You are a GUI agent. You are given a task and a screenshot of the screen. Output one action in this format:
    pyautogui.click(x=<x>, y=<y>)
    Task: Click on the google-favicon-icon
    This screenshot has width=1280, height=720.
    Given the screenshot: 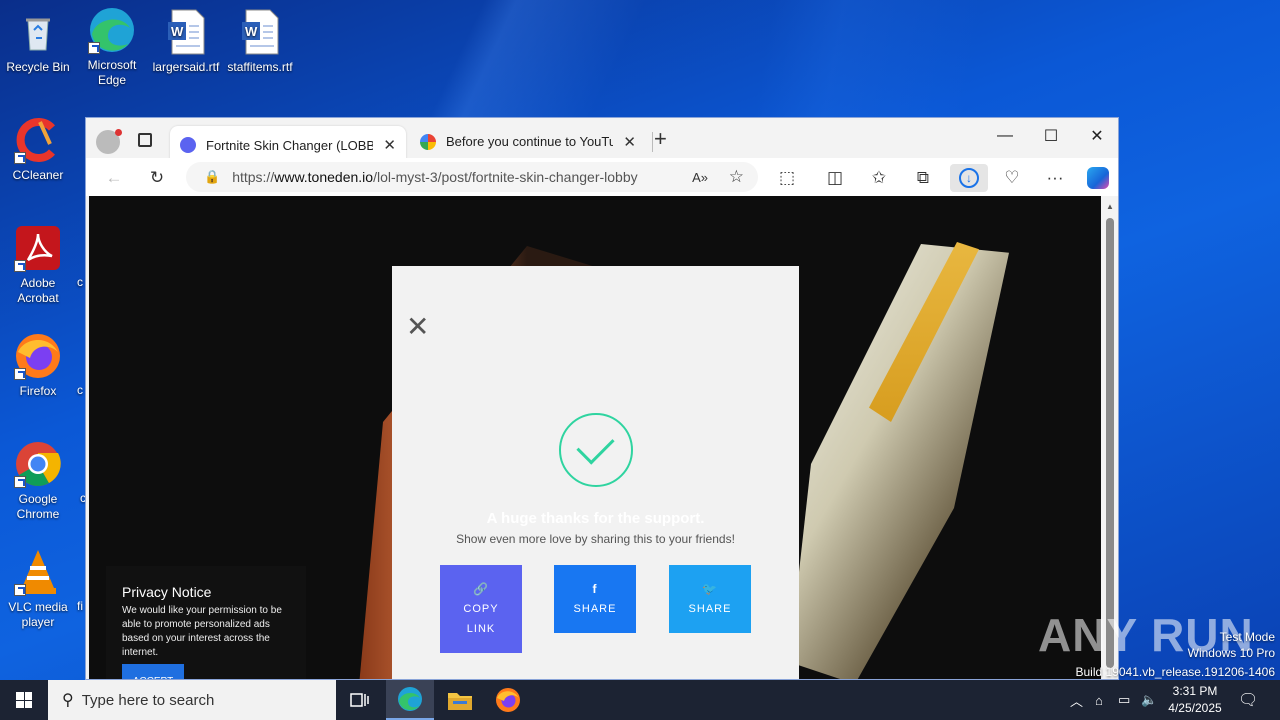 What is the action you would take?
    pyautogui.click(x=428, y=141)
    